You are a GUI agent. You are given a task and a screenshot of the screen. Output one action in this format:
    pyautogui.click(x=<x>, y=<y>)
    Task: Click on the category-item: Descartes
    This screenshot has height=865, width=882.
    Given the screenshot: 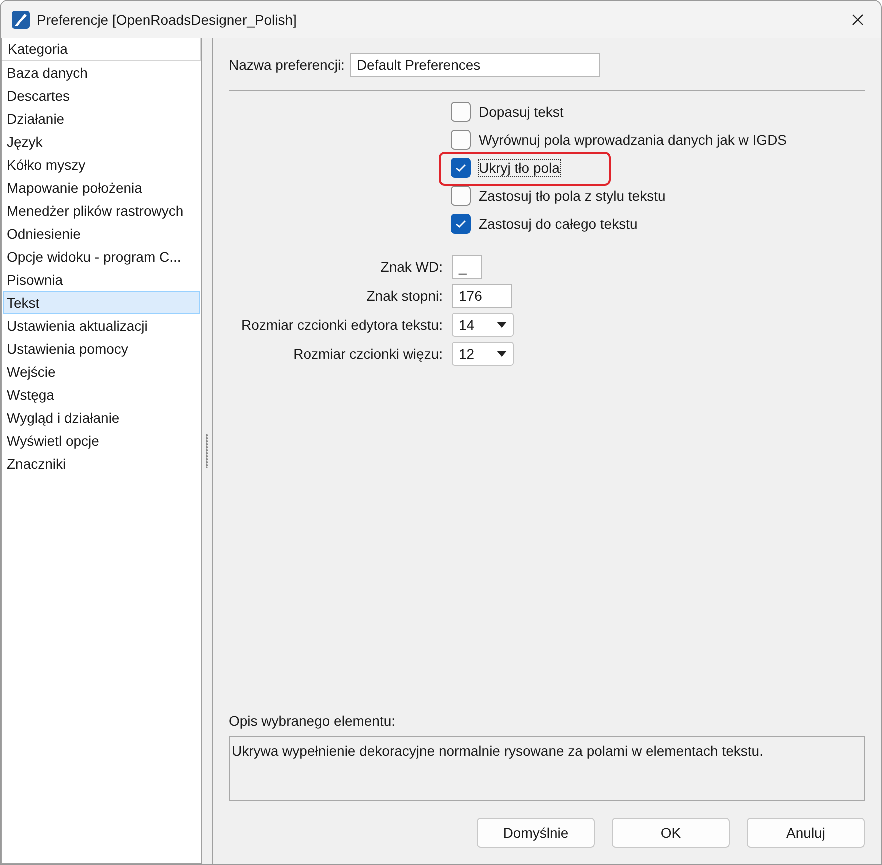 What is the action you would take?
    pyautogui.click(x=101, y=95)
    